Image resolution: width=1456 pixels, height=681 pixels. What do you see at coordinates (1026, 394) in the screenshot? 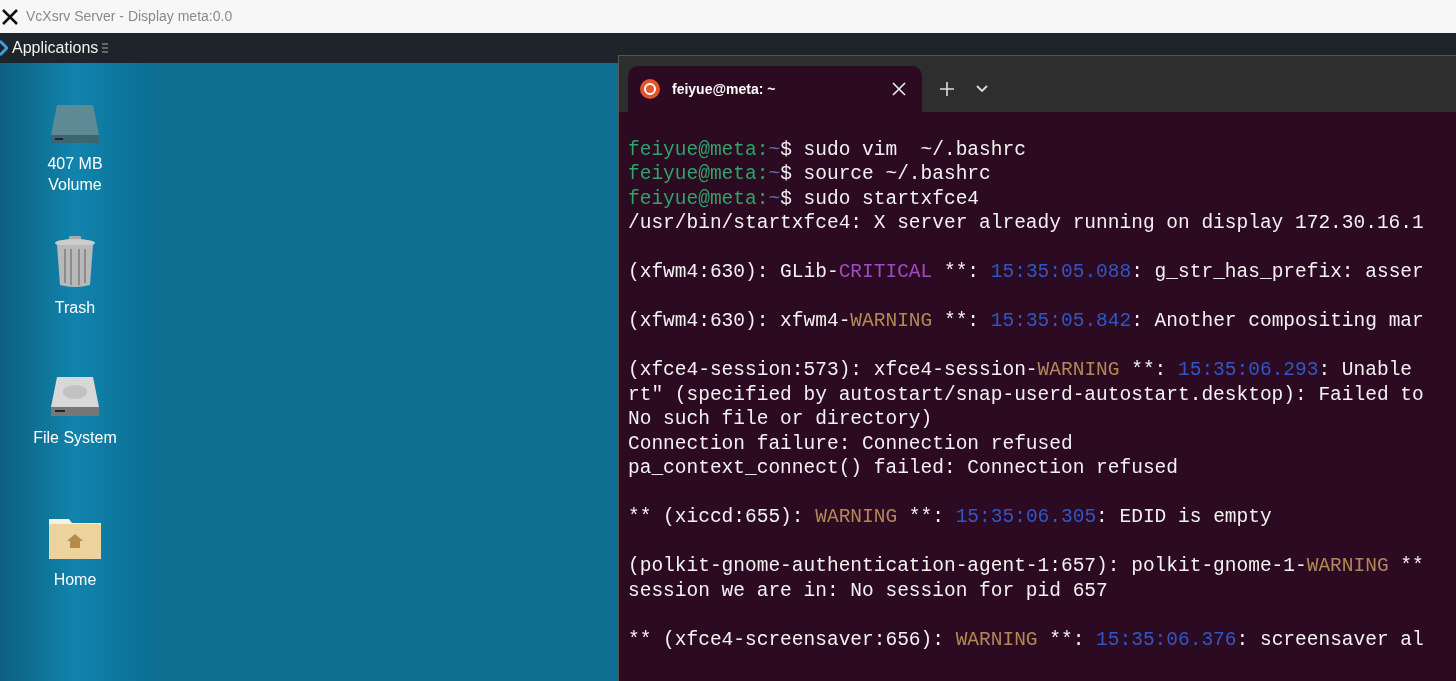
I see `terminal-line: rt" (specified by autostart/snap-userd-autostart.desktop): Failed to` at bounding box center [1026, 394].